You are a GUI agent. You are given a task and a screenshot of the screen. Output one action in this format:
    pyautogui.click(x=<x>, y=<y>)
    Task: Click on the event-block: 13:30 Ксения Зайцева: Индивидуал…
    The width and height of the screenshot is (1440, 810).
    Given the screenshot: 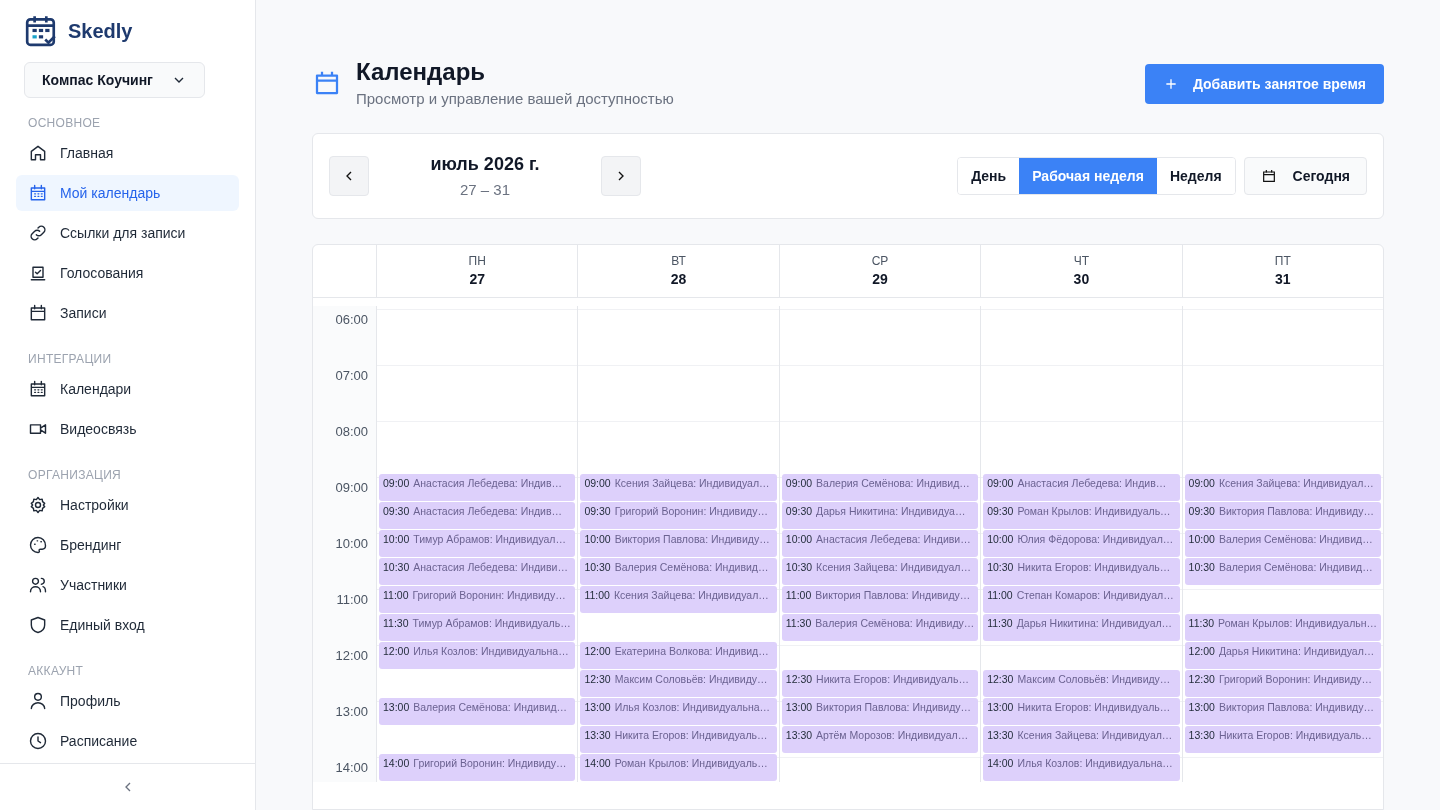 What is the action you would take?
    pyautogui.click(x=1081, y=739)
    